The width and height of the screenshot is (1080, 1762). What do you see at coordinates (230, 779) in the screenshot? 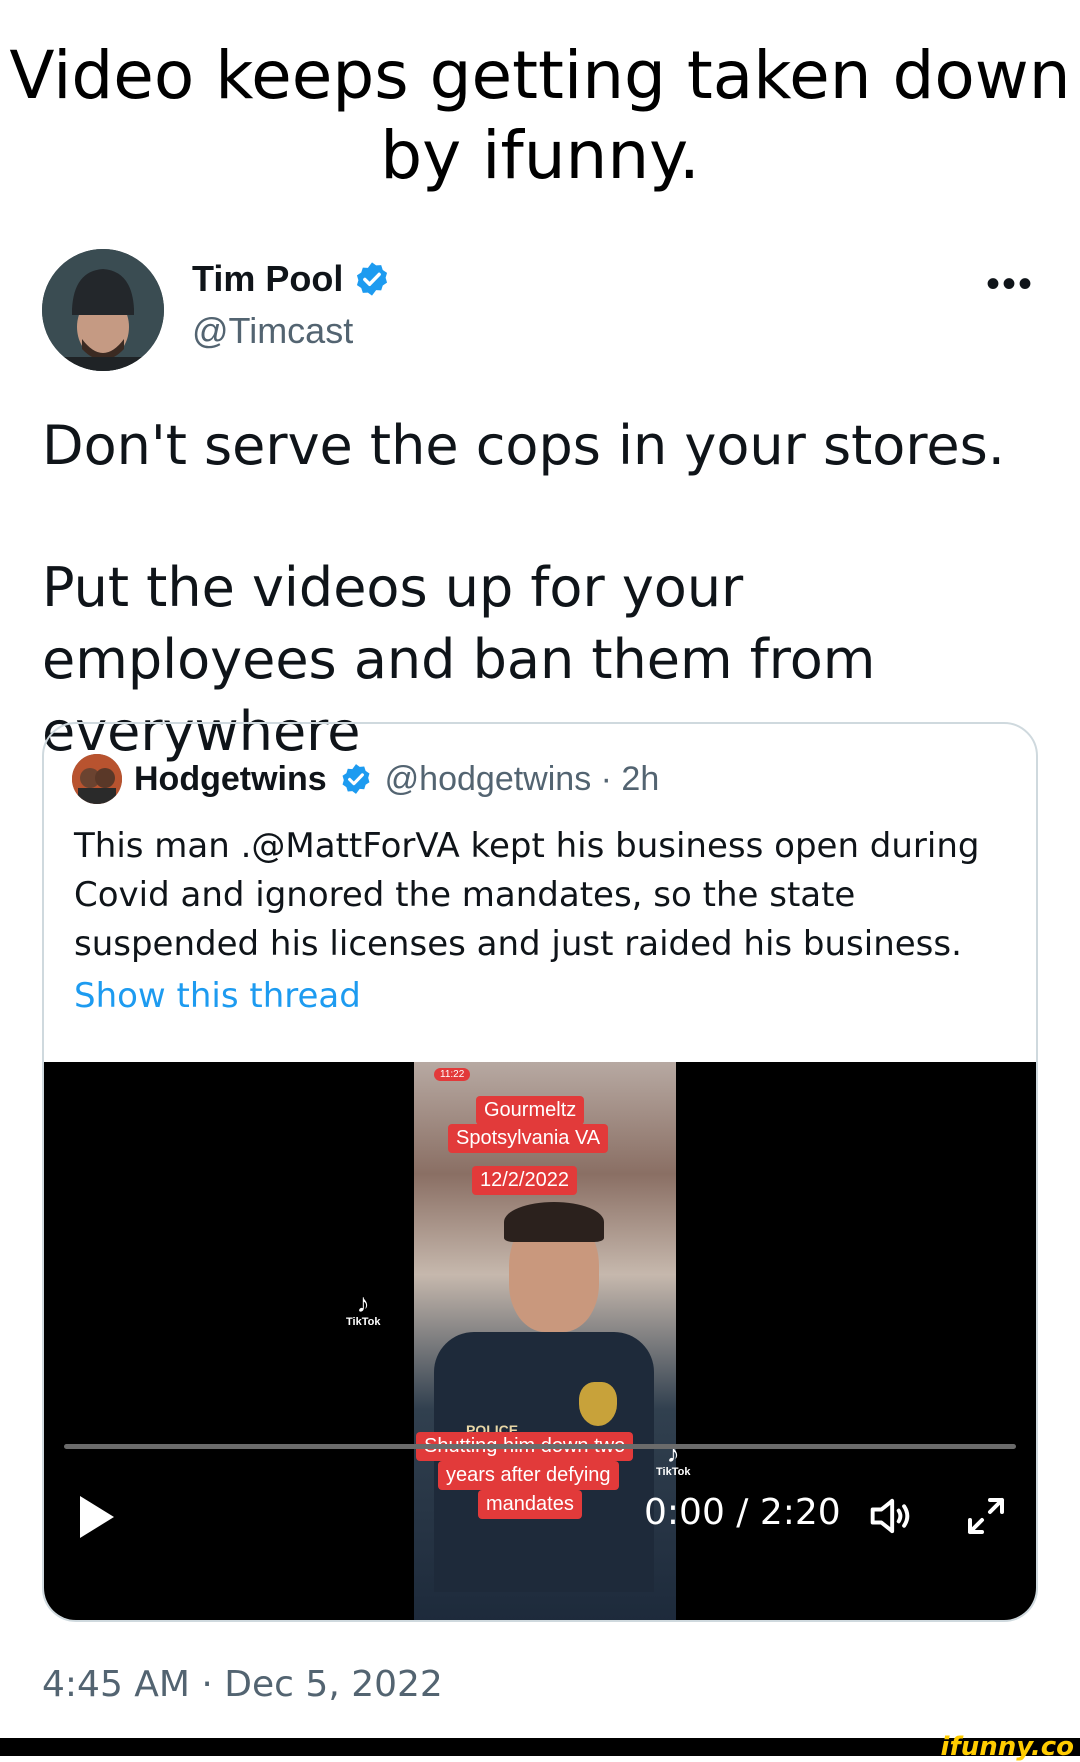
I see `quoted-author-name: Hodgetwins` at bounding box center [230, 779].